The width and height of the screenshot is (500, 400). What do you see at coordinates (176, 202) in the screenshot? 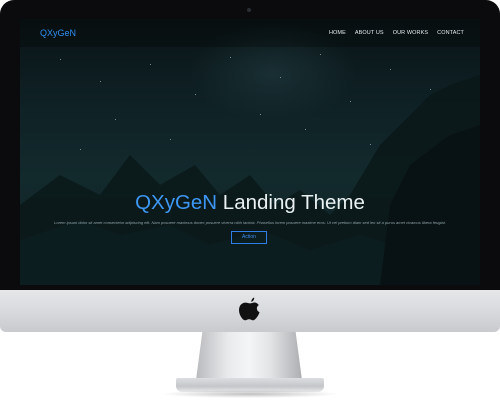
I see `hero-title-accent: QXyGeN` at bounding box center [176, 202].